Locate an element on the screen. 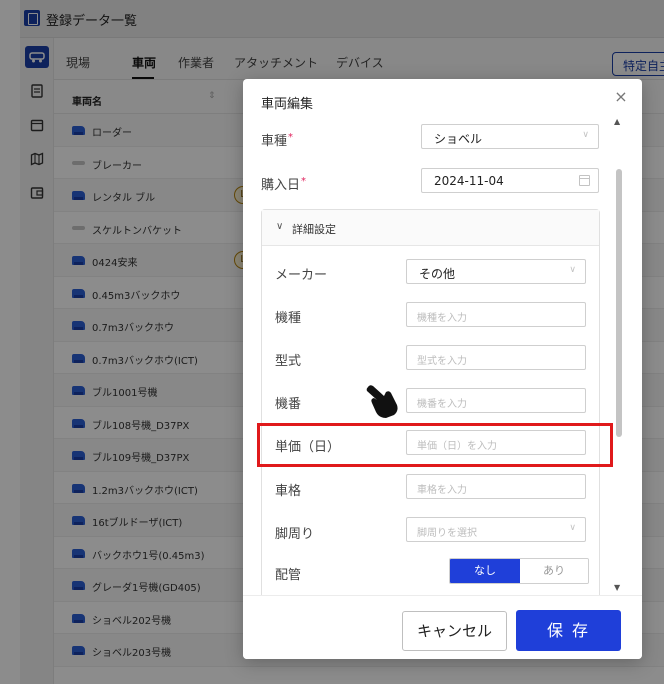 This screenshot has height=684, width=664. piping-yes-option: あり is located at coordinates (554, 571).